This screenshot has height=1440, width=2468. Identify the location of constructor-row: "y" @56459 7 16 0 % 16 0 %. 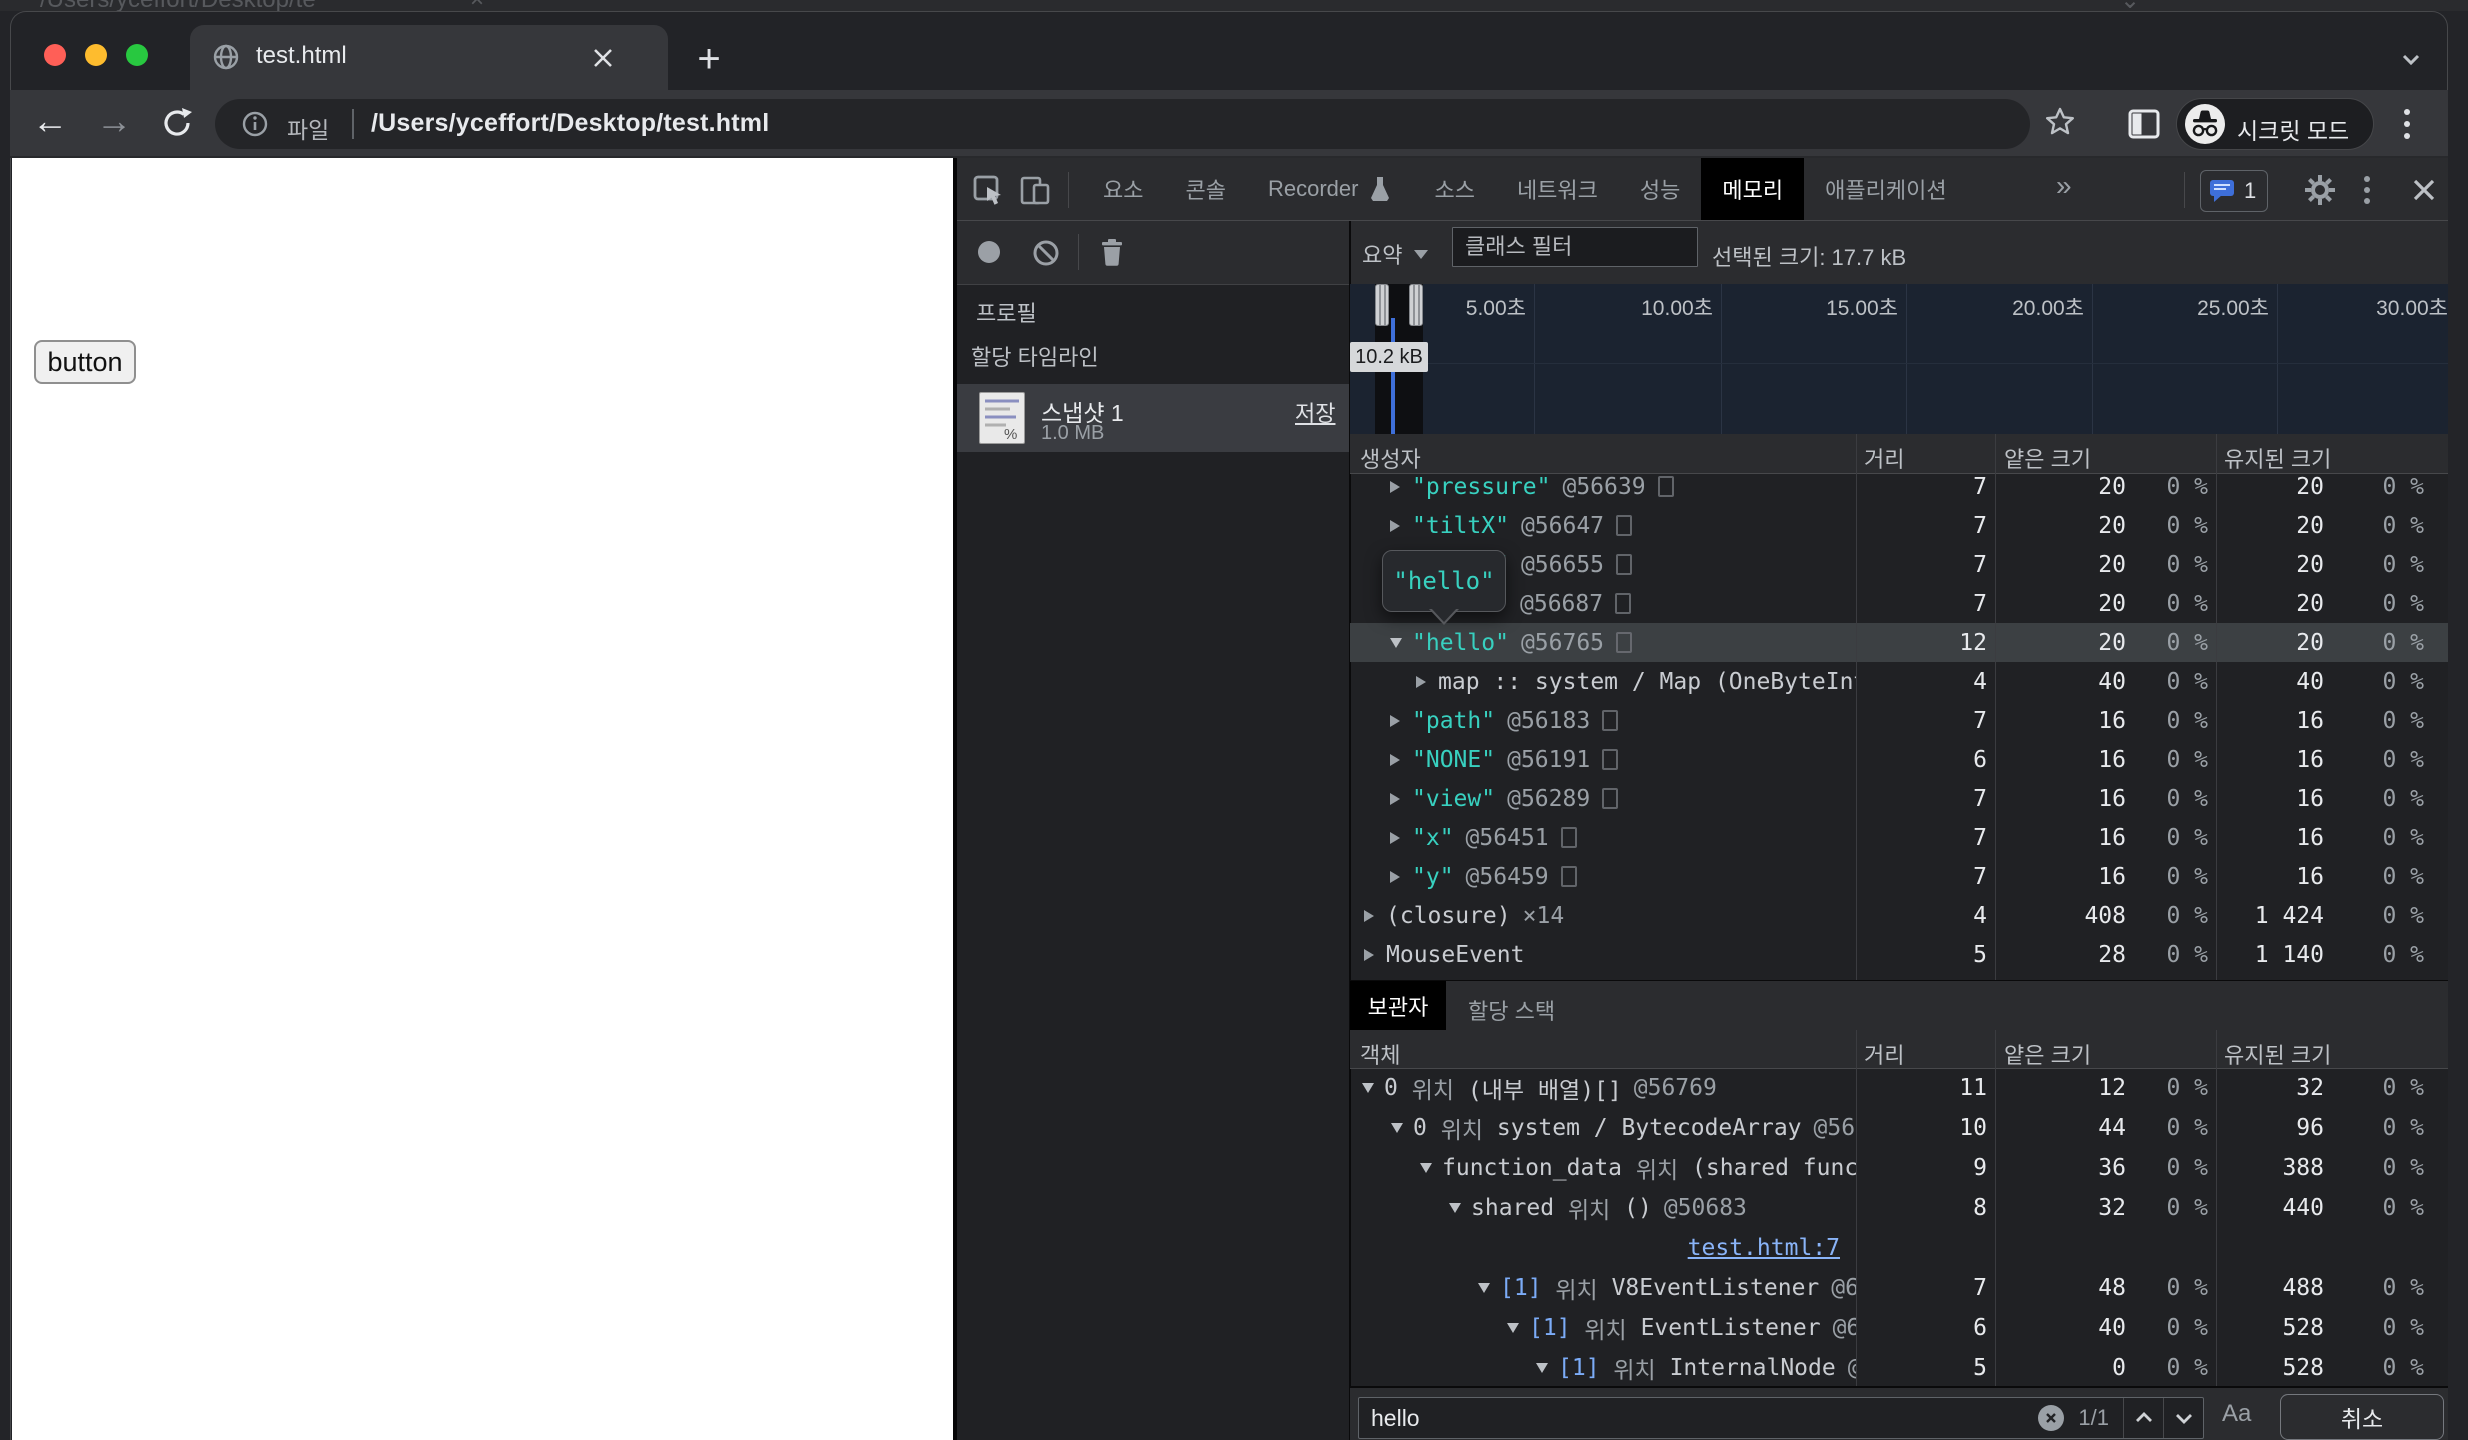
(1899, 876).